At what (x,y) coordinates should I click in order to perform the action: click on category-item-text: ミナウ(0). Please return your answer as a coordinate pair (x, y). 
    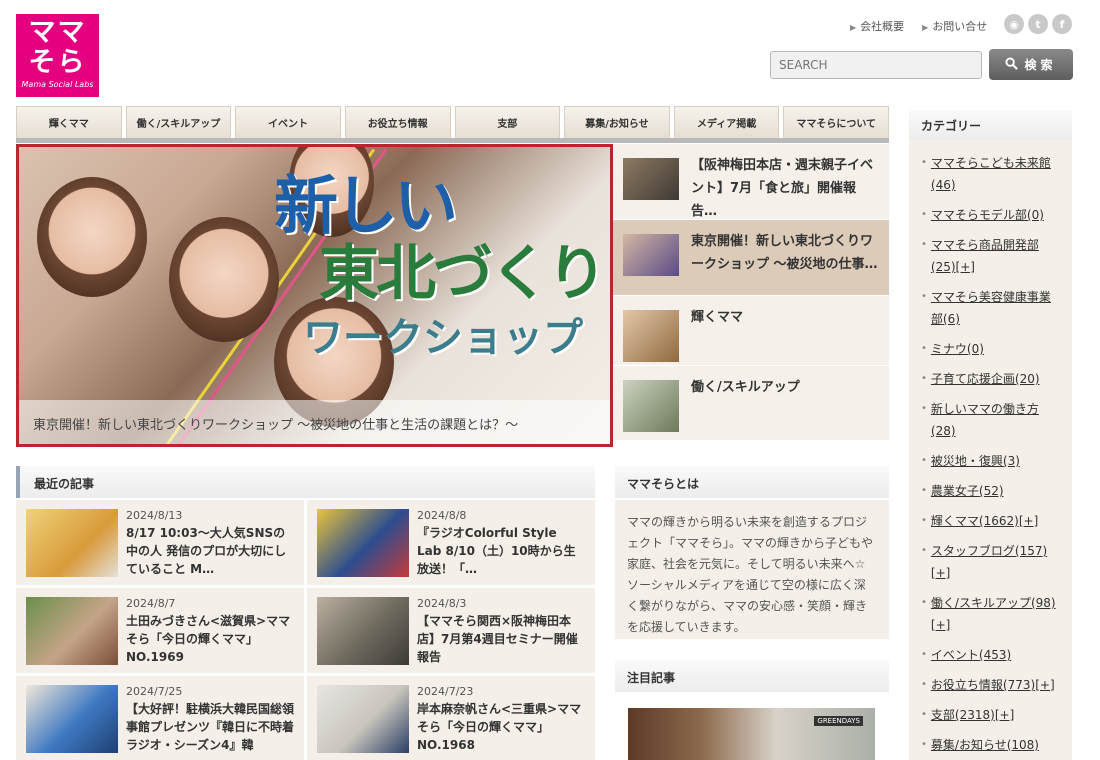
    Looking at the image, I should click on (957, 349).